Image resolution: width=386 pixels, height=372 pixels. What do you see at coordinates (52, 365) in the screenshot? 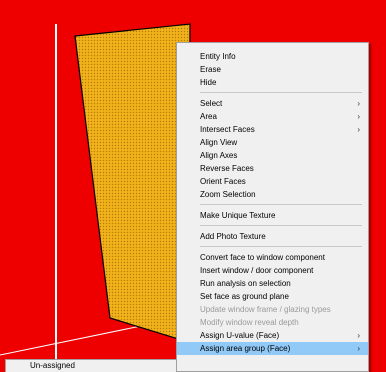
I see `submenu-item-unassigned: Un-assigned` at bounding box center [52, 365].